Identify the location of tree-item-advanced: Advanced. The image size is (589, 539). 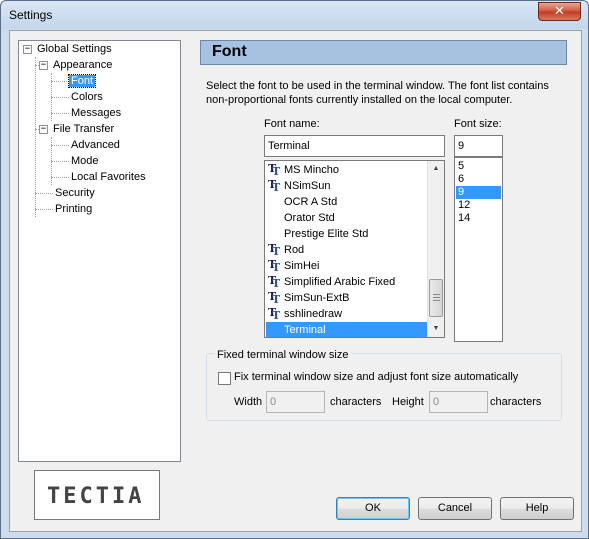
(95, 145).